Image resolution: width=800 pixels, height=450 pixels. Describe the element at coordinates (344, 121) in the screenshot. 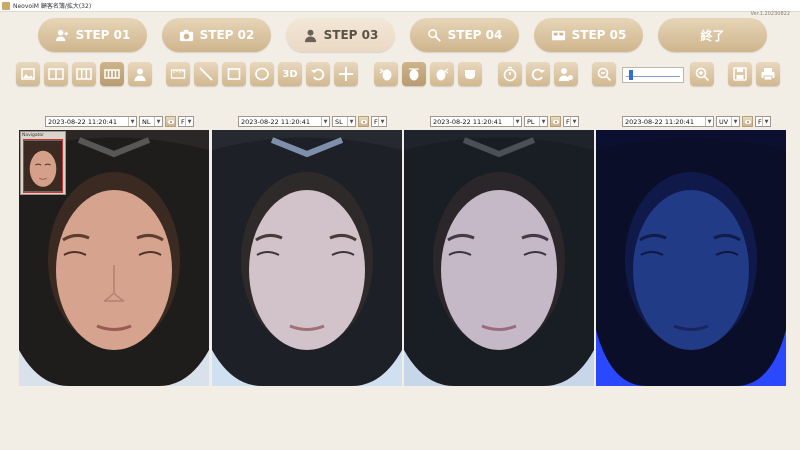

I see `light-mode-select: SL ▼` at that location.